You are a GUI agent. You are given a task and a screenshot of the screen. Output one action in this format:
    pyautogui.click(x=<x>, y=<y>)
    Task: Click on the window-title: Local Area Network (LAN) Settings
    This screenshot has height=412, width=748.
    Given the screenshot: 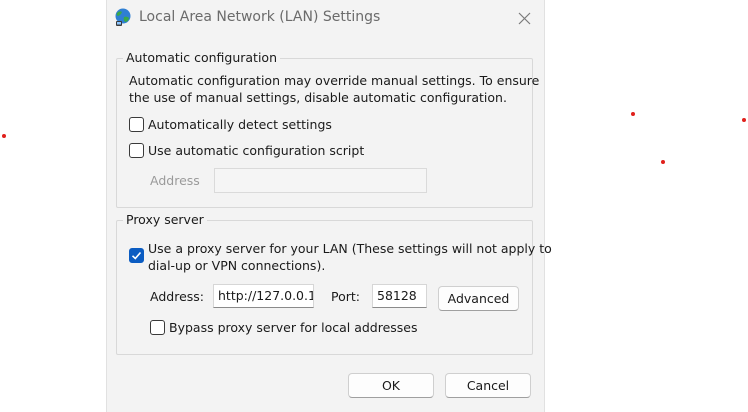 What is the action you would take?
    pyautogui.click(x=260, y=17)
    